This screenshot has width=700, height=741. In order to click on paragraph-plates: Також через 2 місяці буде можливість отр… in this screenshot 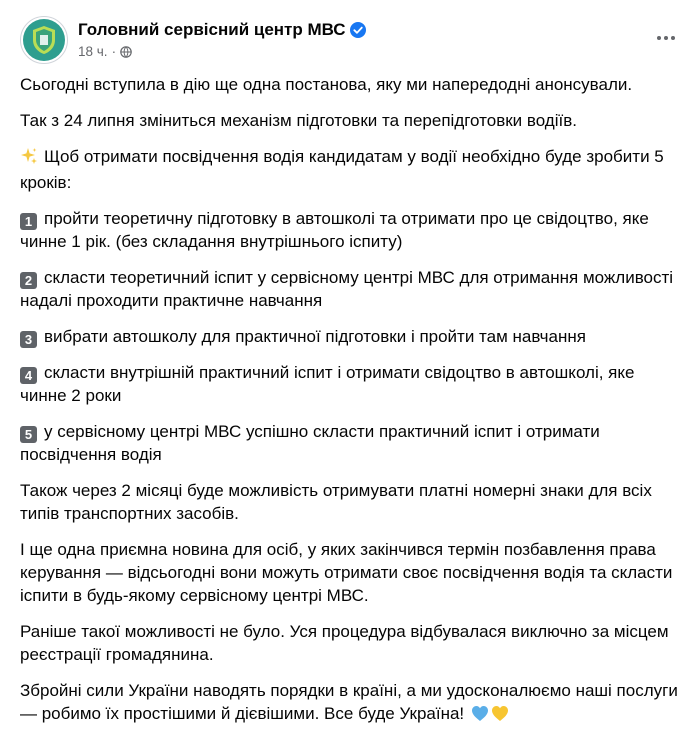, I will do `click(336, 502)`.